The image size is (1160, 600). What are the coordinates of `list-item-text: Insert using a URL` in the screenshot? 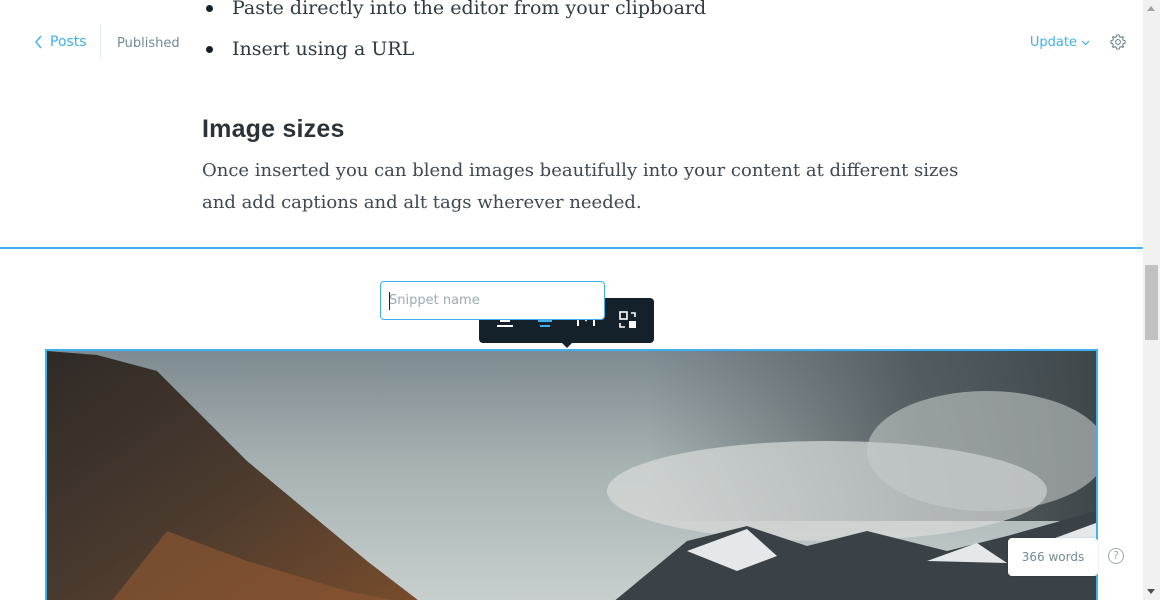 It's located at (323, 49).